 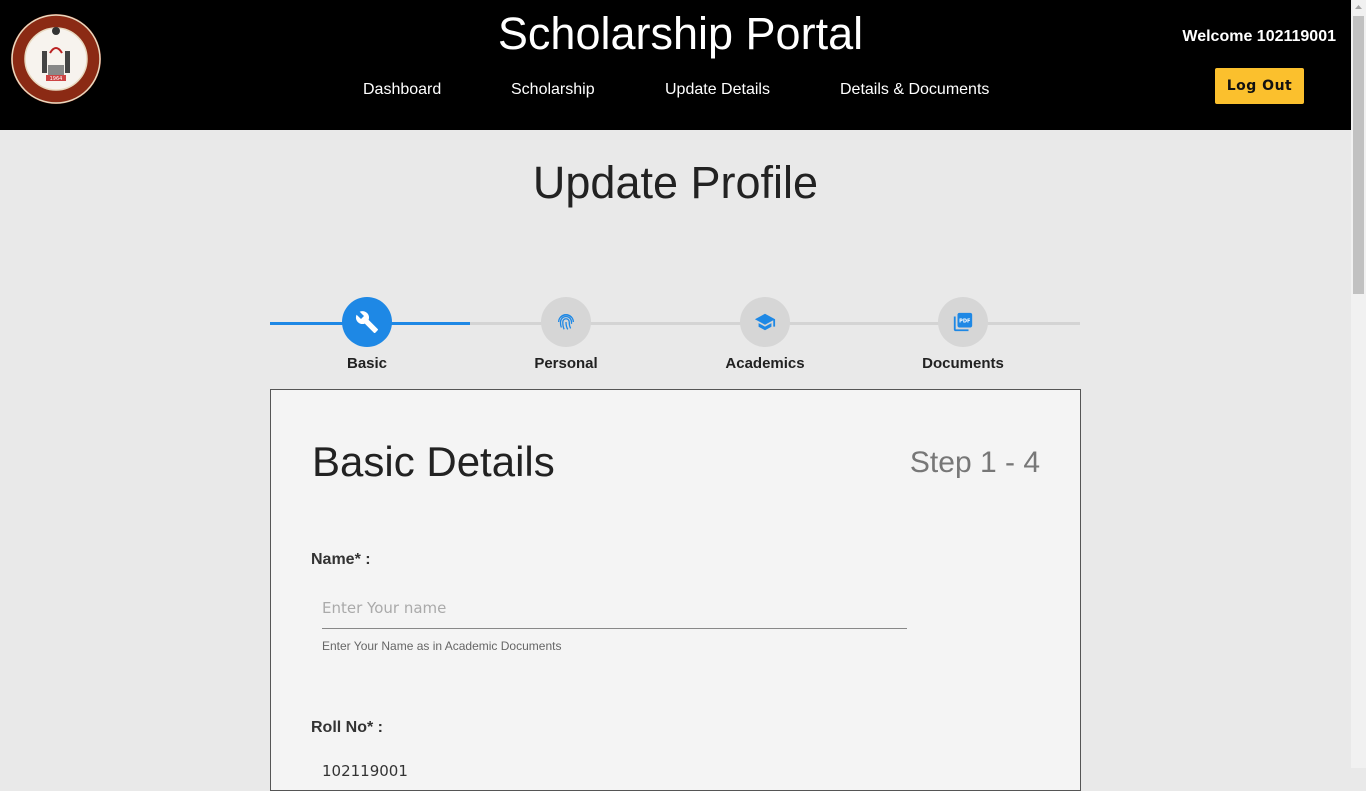 I want to click on page-scrollbar, so click(x=1358, y=384).